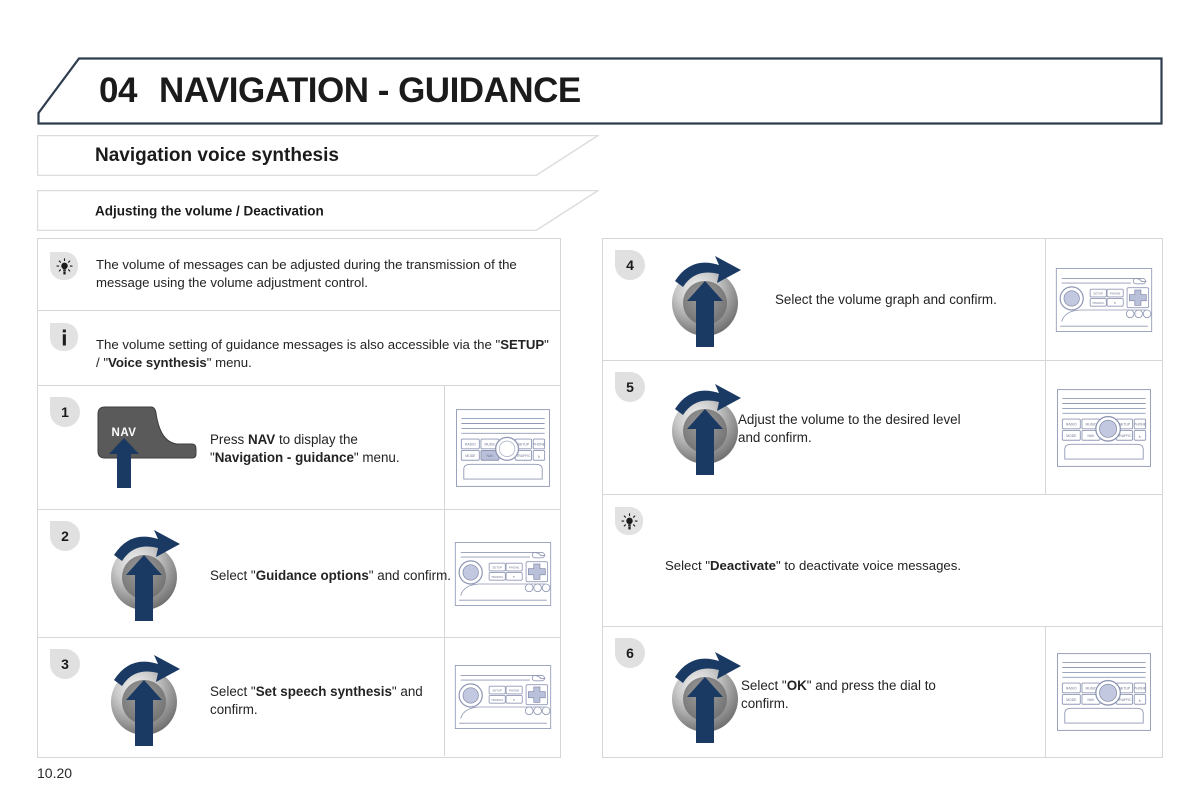  Describe the element at coordinates (886, 299) in the screenshot. I see `step-4-text: Select the volume graph and confirm.` at that location.